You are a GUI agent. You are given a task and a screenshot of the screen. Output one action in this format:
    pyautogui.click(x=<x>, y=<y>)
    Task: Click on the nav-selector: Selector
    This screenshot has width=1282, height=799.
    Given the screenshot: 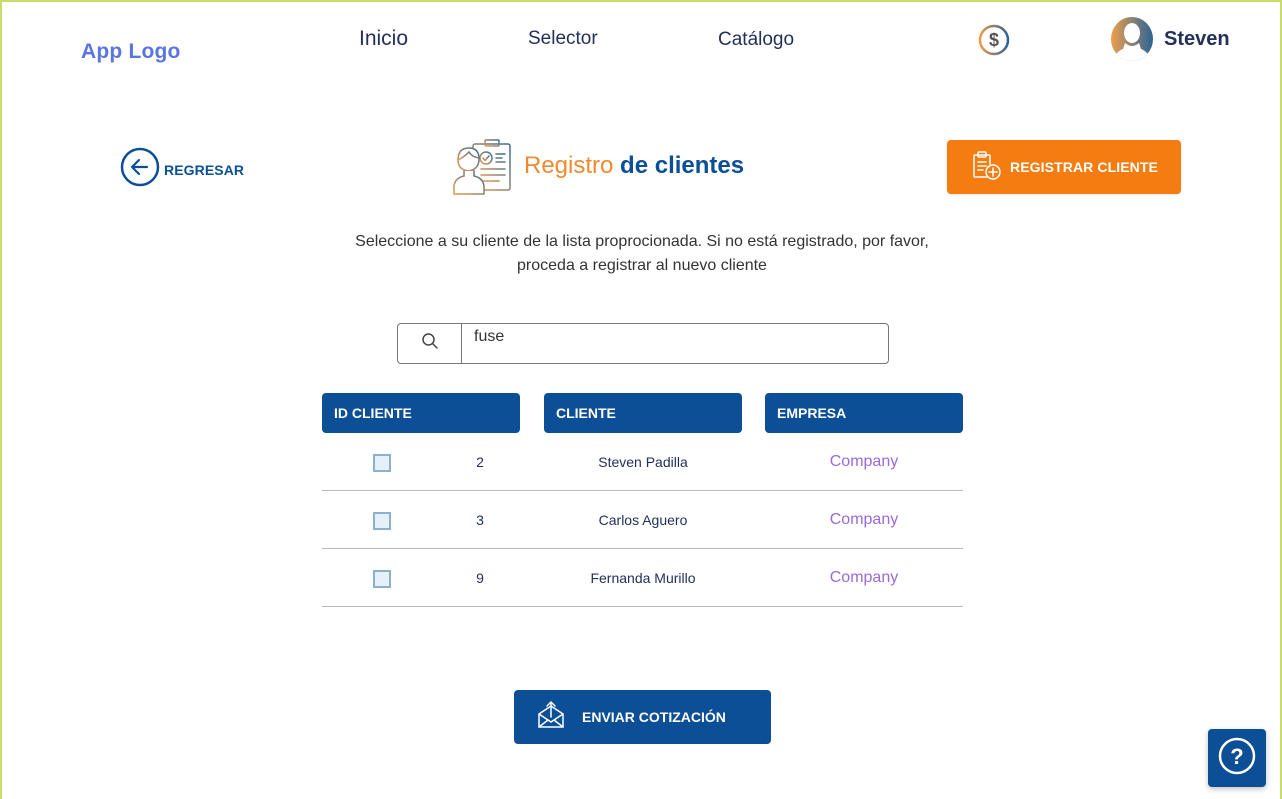 What is the action you would take?
    pyautogui.click(x=563, y=39)
    